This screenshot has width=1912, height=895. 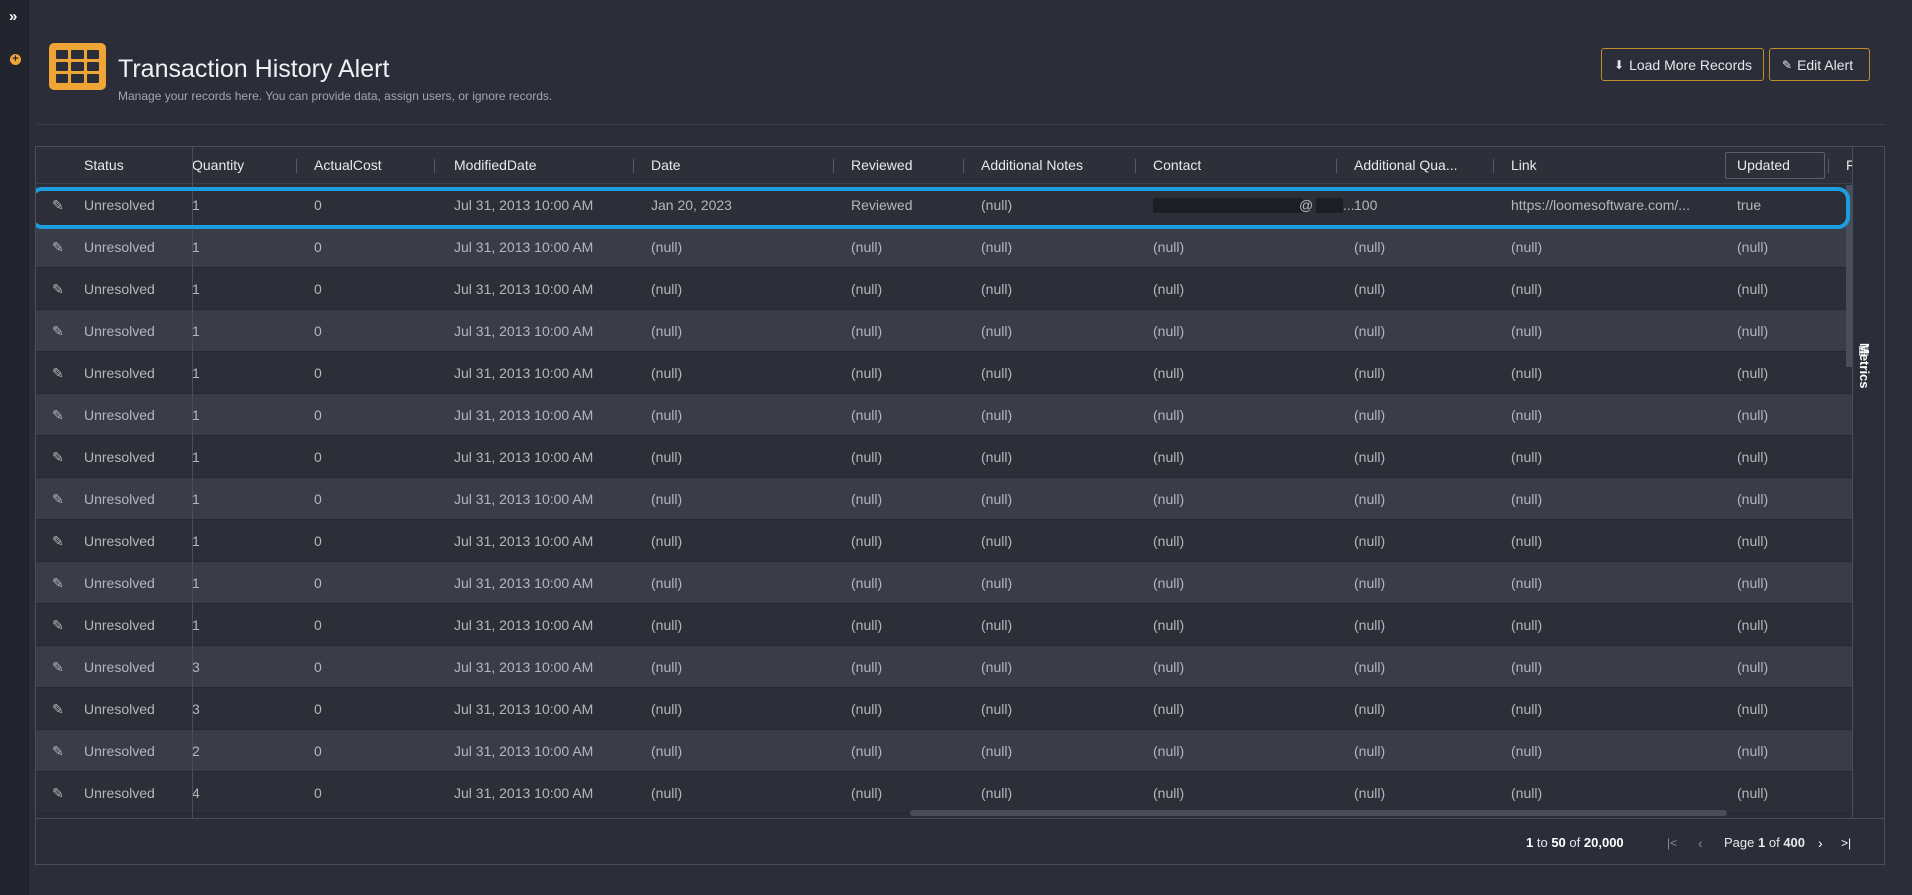 I want to click on column-header-quantity: Quantity, so click(x=218, y=165).